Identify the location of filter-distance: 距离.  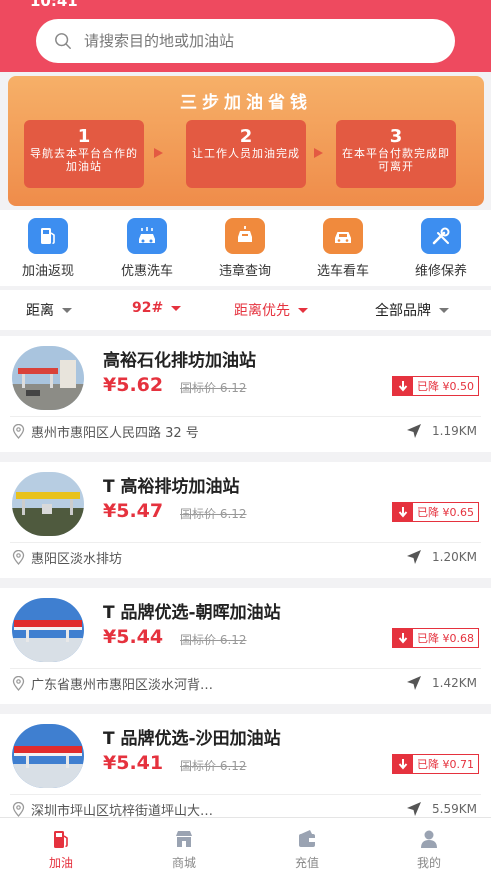
(49, 310).